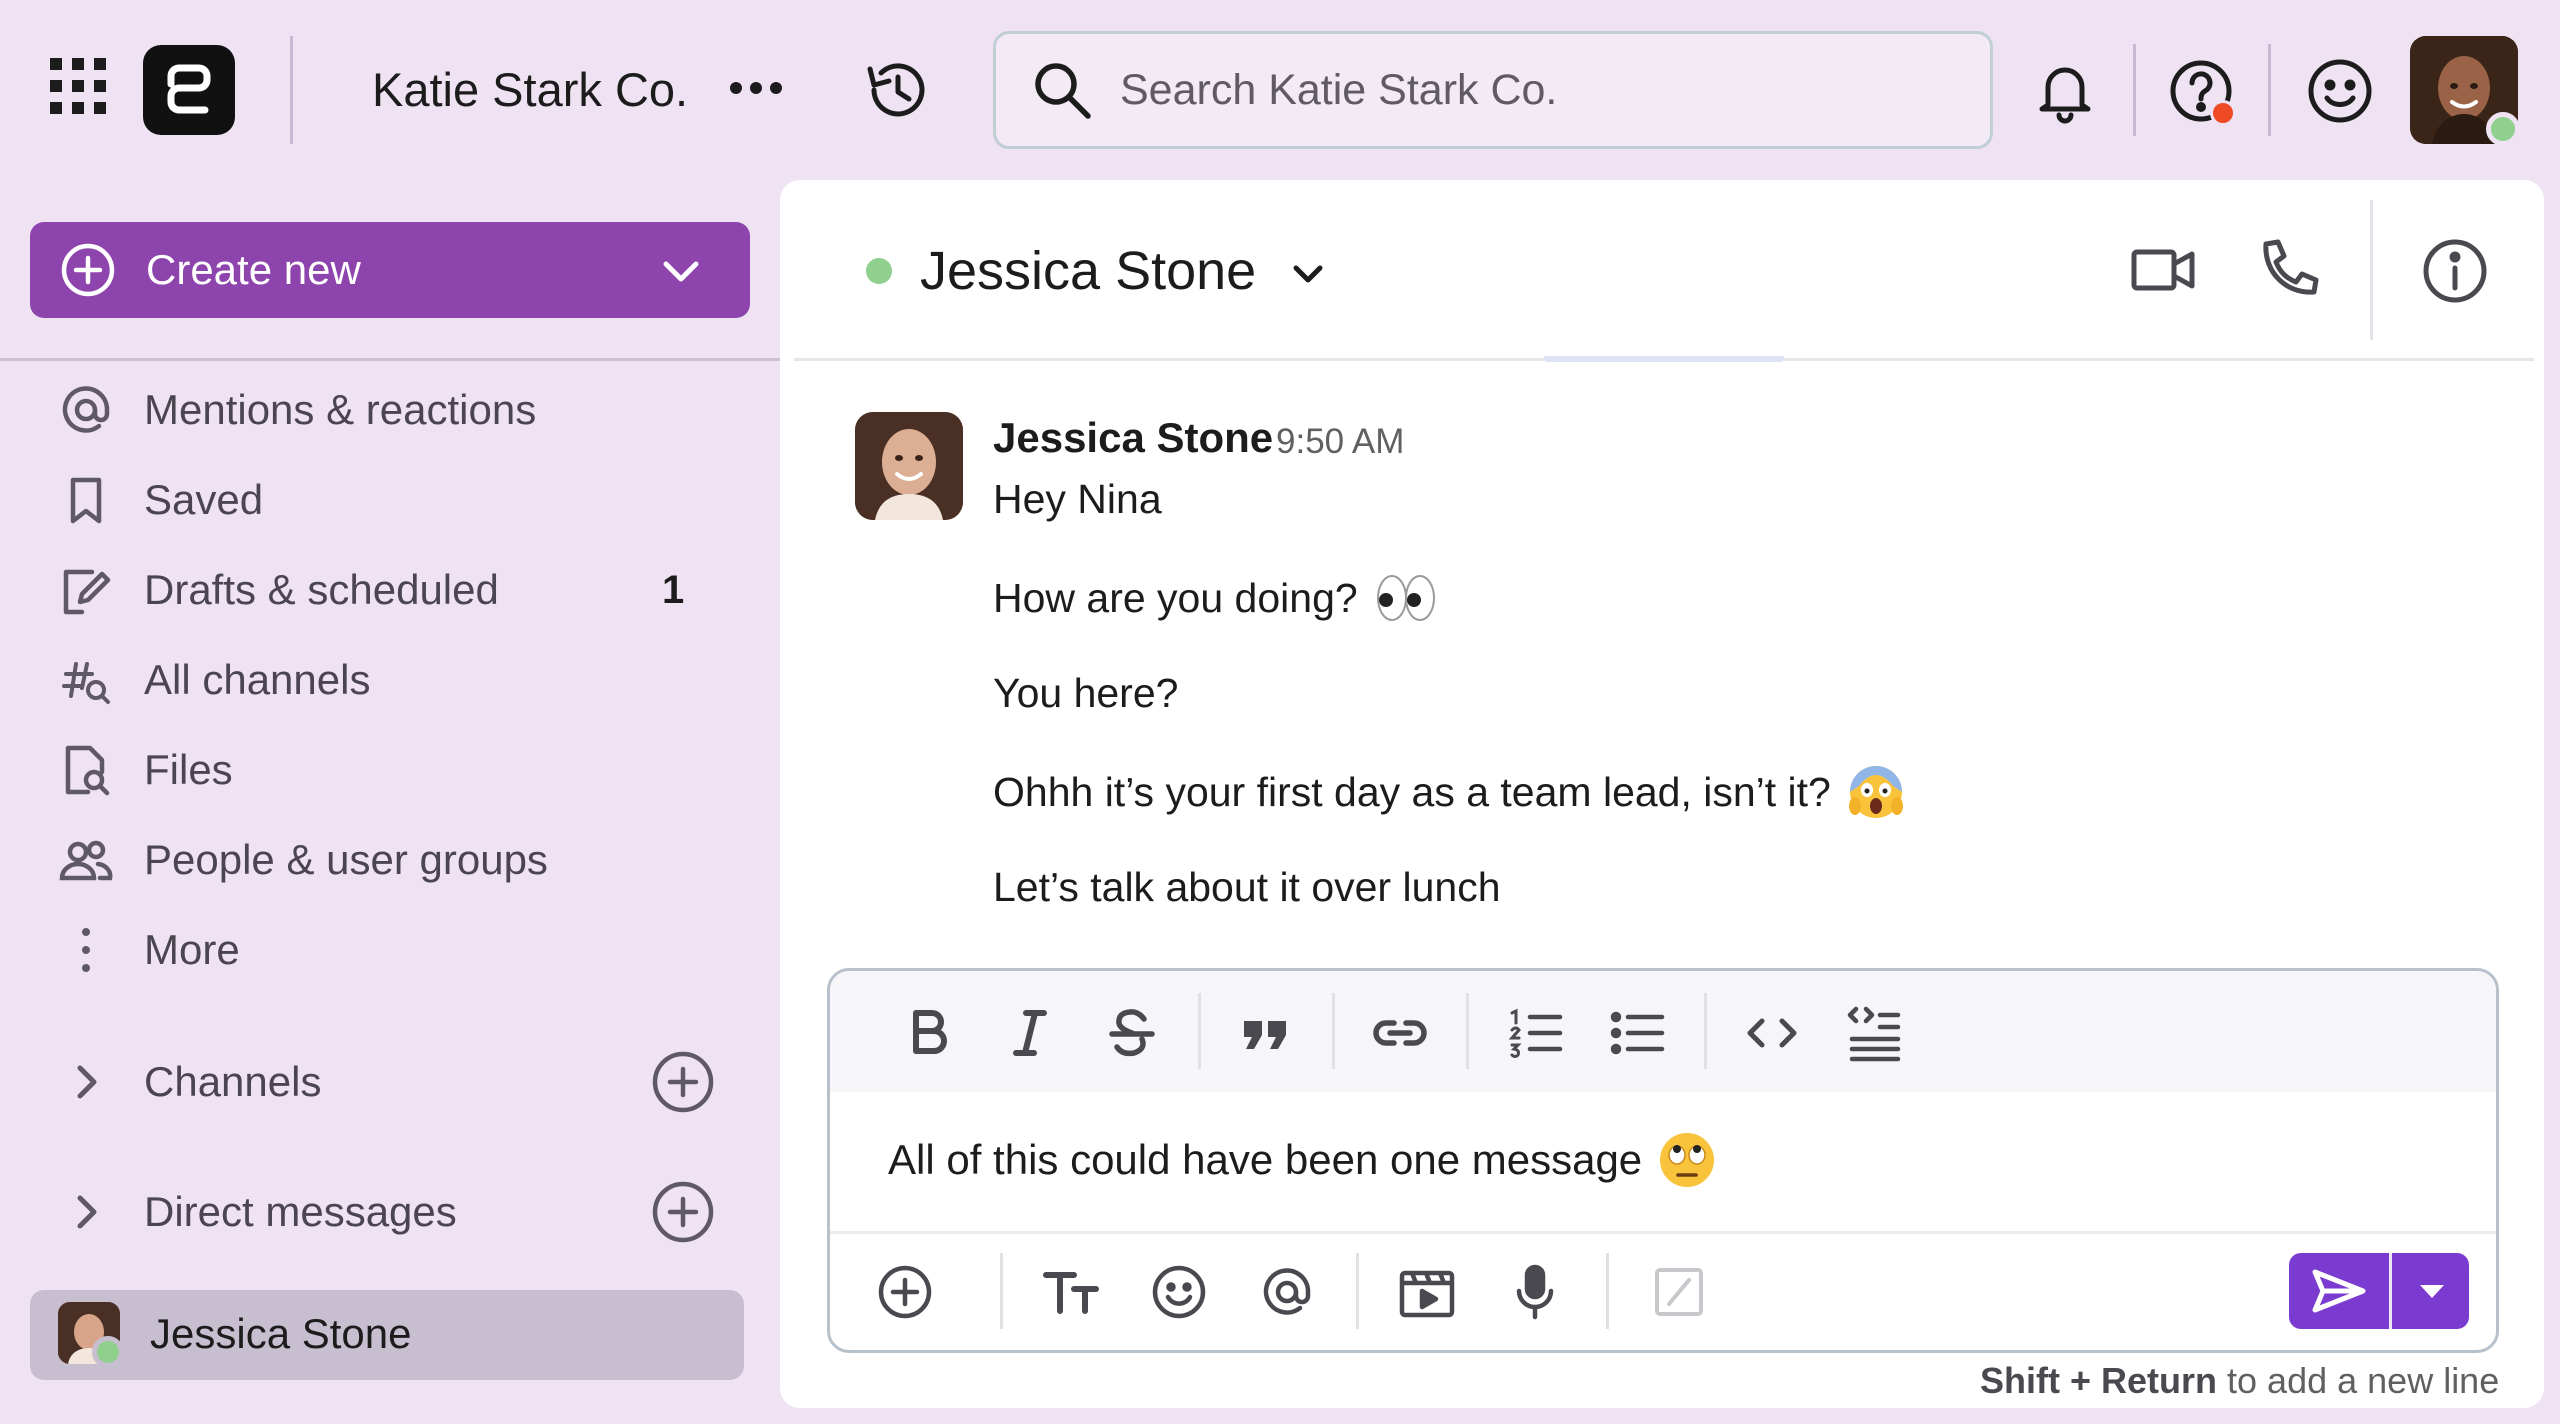  What do you see at coordinates (233, 1081) in the screenshot?
I see `sidebar-section-label: Channels` at bounding box center [233, 1081].